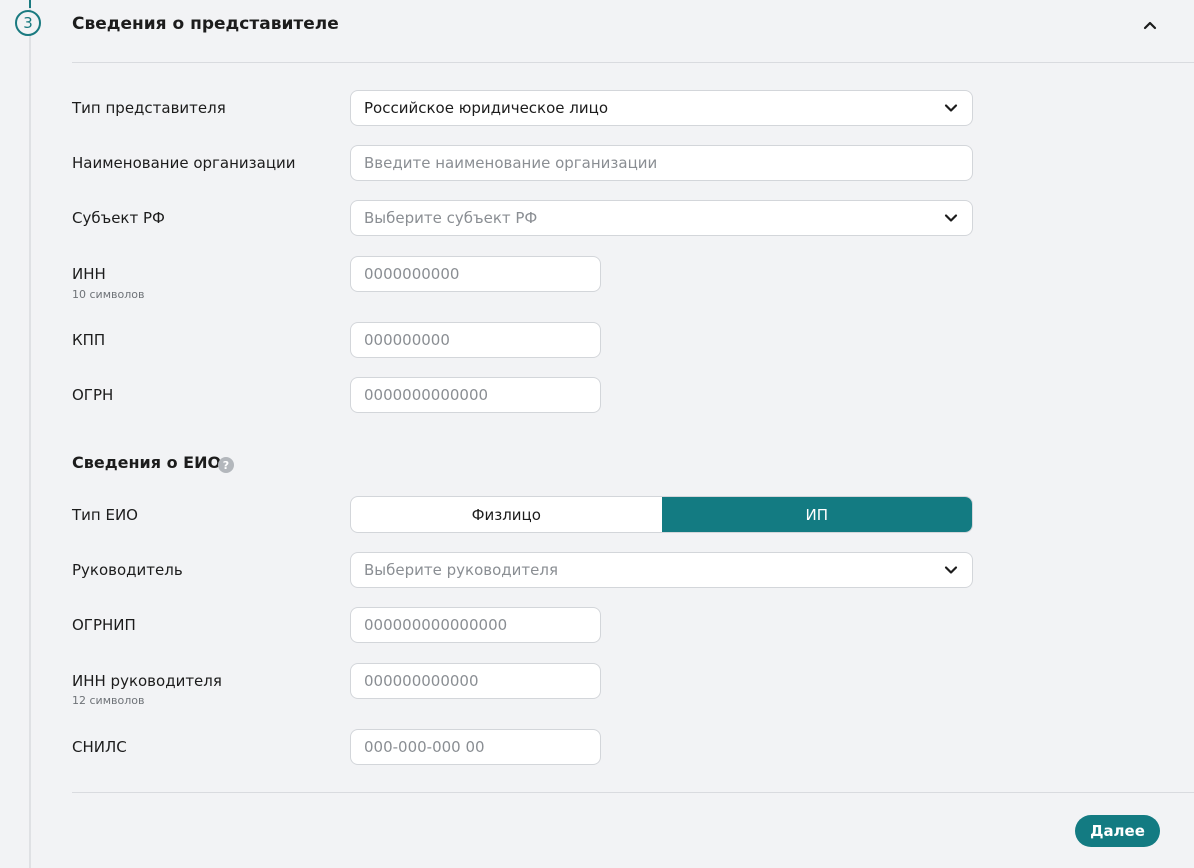 The image size is (1194, 868). I want to click on chevron-up-icon, so click(1150, 25).